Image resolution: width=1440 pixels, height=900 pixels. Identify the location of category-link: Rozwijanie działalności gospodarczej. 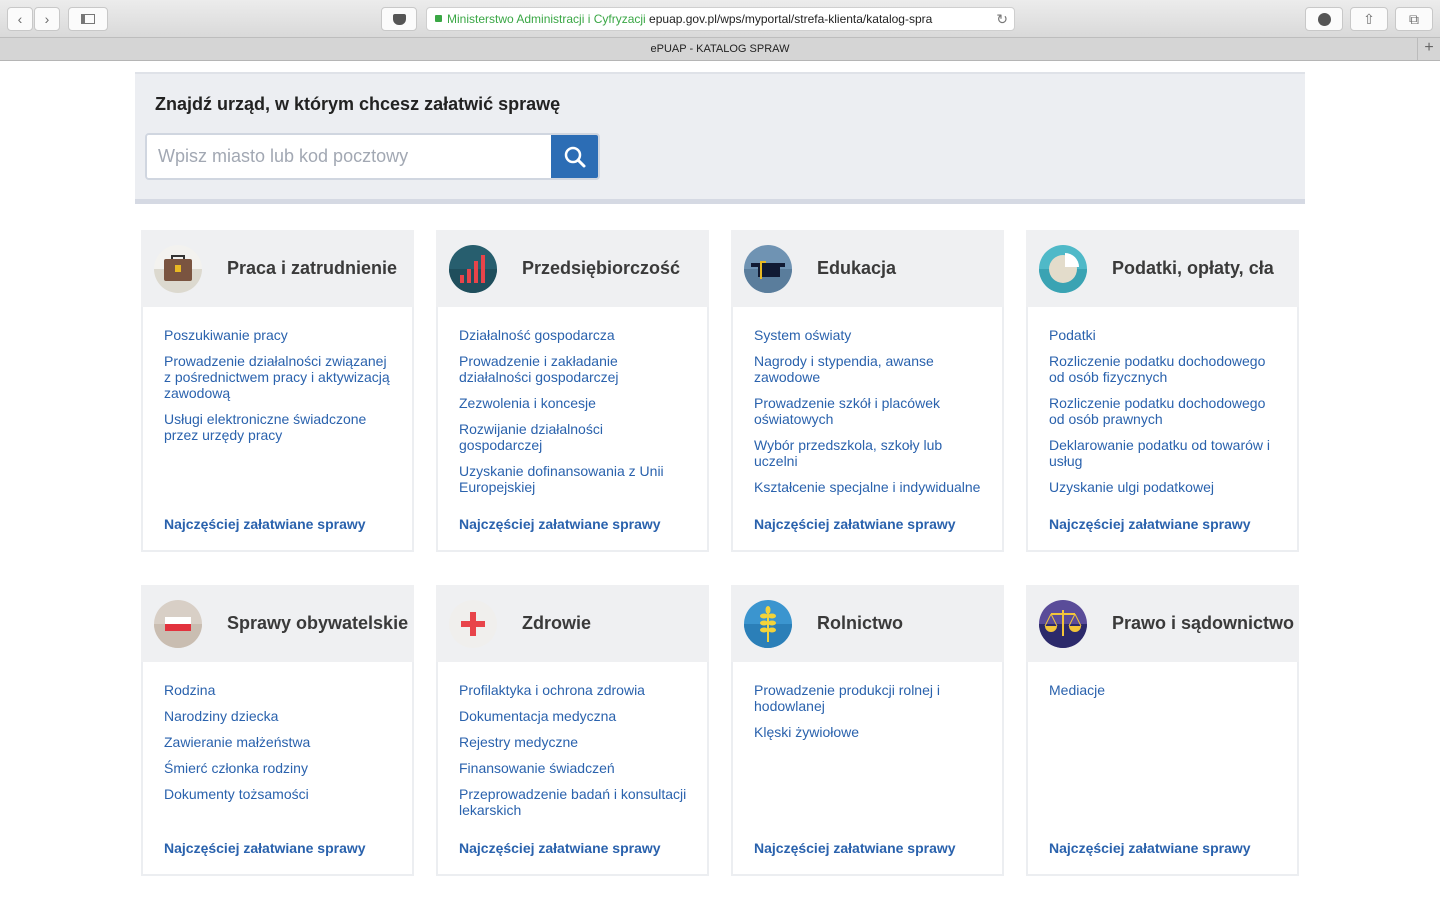
(573, 437).